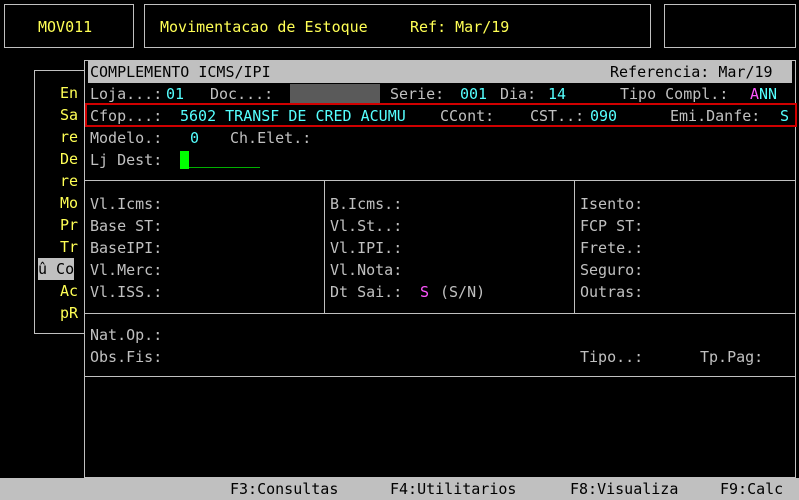 Image resolution: width=799 pixels, height=500 pixels. What do you see at coordinates (264, 27) in the screenshot?
I see `screen-title: Movimentacao de Estoque` at bounding box center [264, 27].